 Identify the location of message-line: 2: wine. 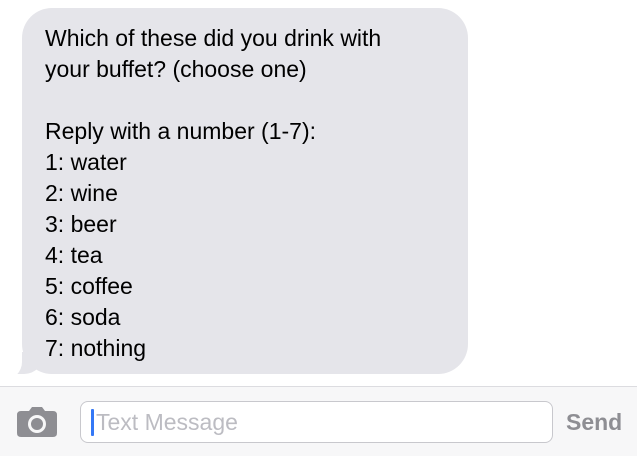
(81, 193).